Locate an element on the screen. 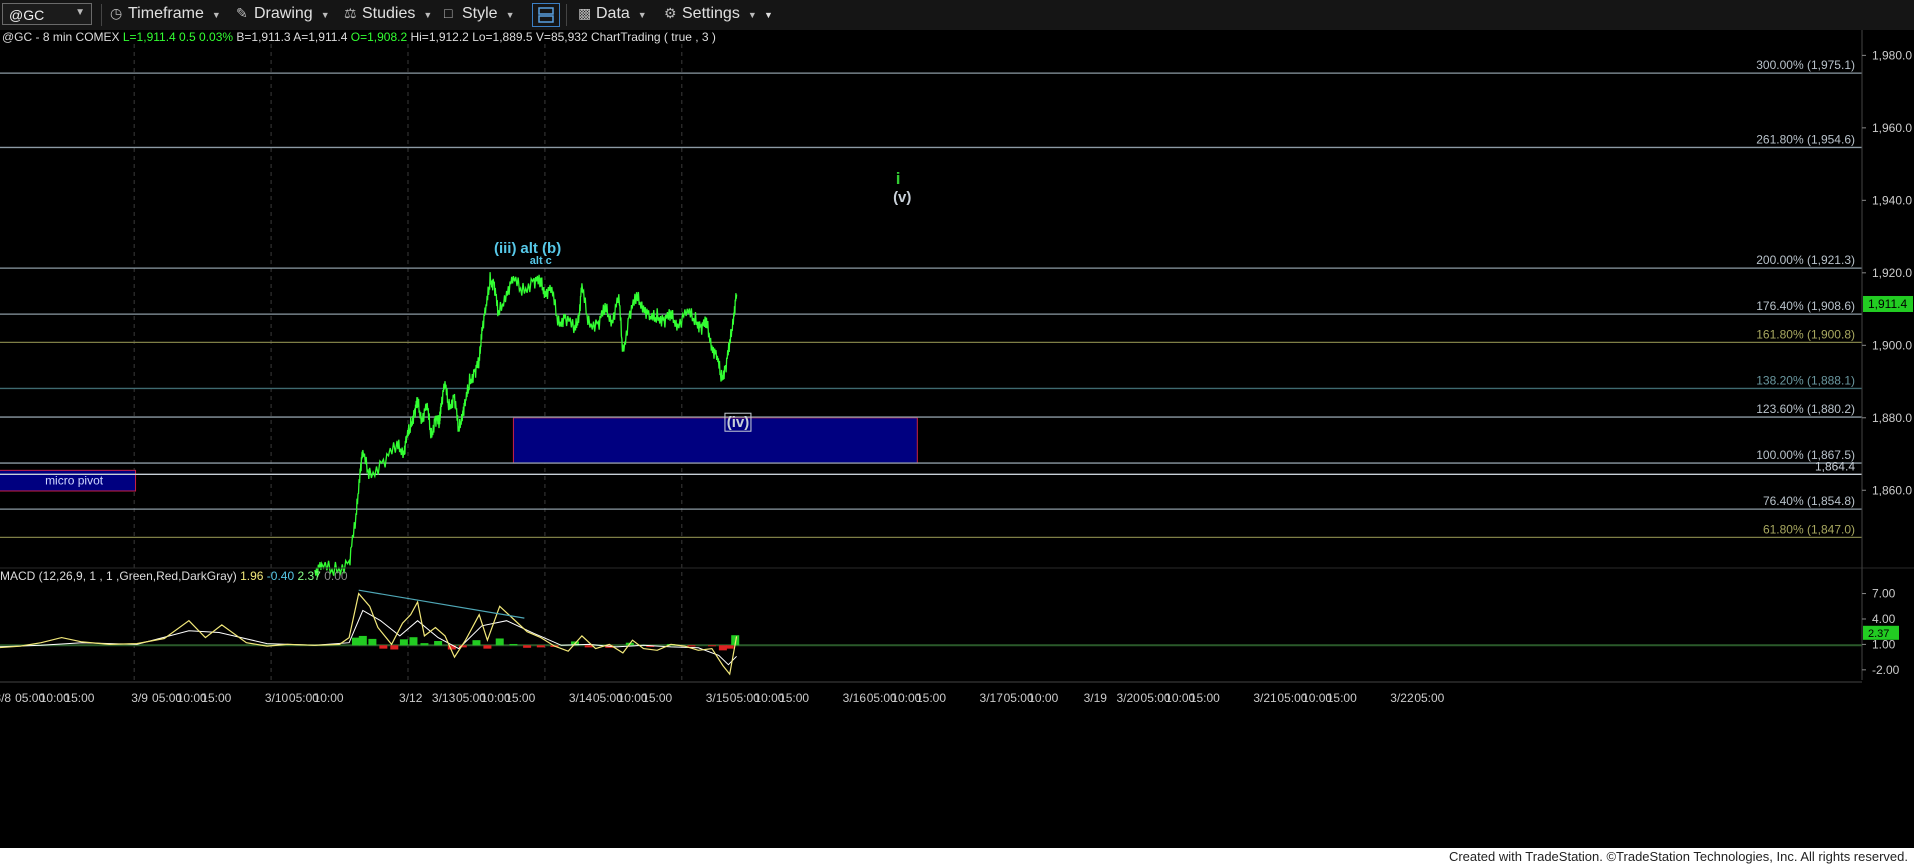 The image size is (1914, 866). time-tick-label: 3/13 is located at coordinates (444, 698).